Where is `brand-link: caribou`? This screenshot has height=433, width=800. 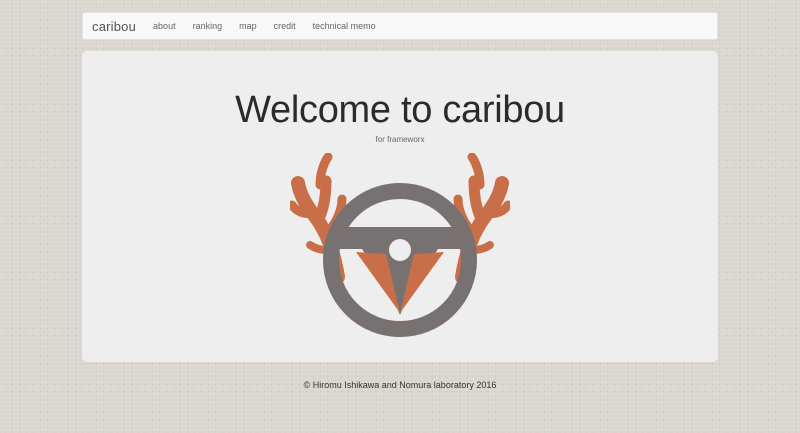 brand-link: caribou is located at coordinates (114, 26).